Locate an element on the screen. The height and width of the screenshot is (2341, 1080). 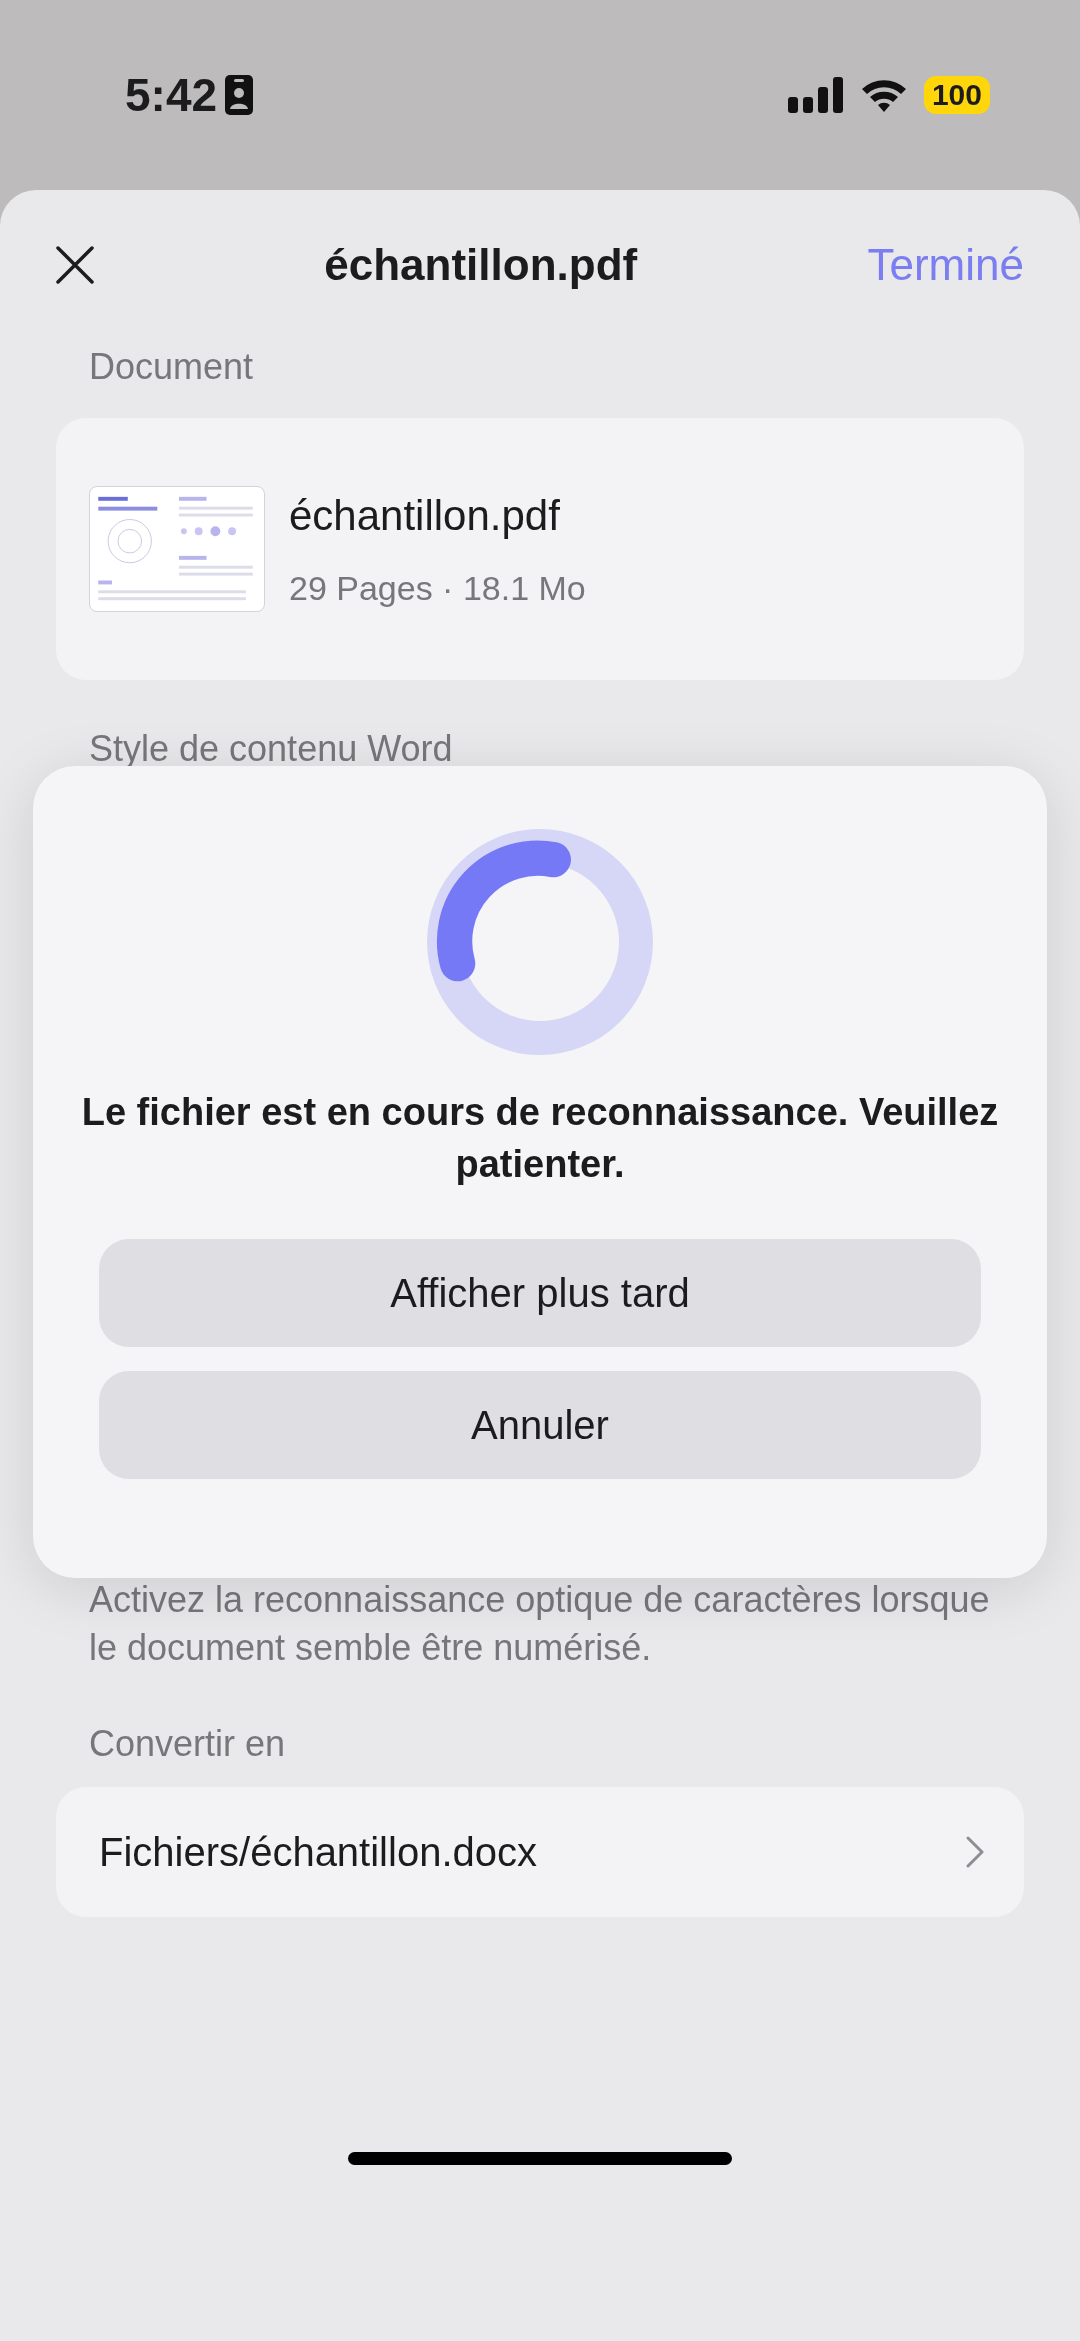
signal-icon is located at coordinates (815, 95).